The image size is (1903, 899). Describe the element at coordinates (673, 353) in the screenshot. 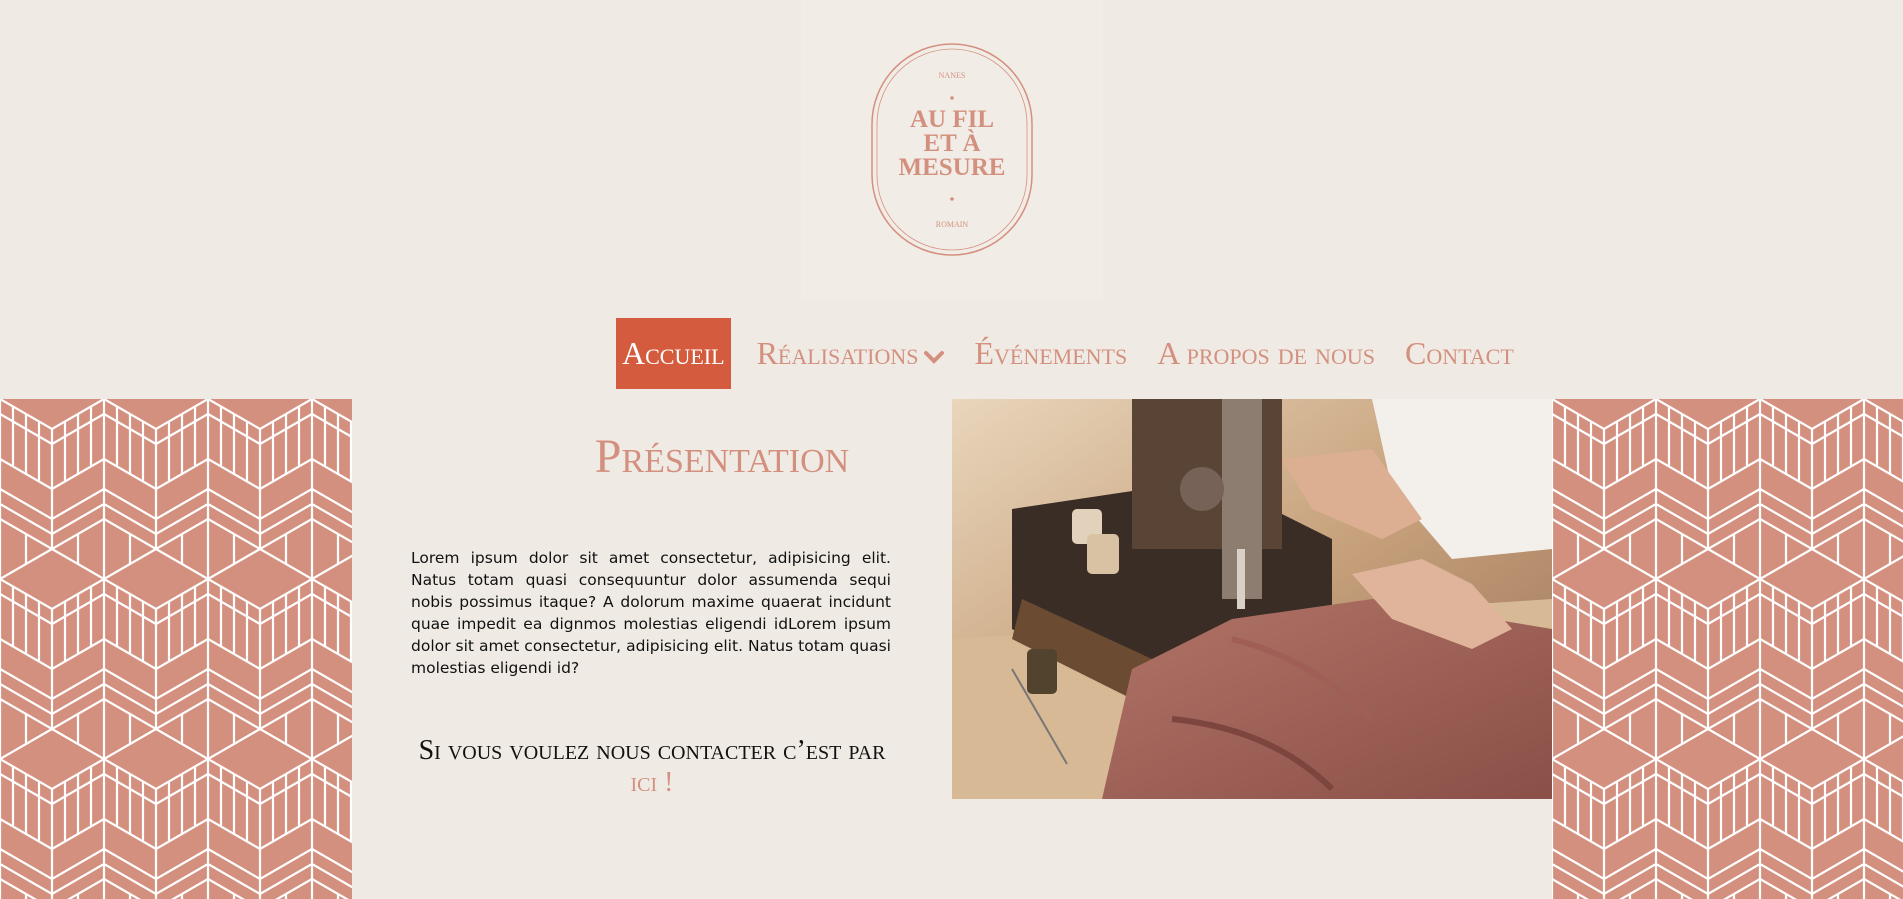

I see `nav-item-accueil: Accueil` at that location.